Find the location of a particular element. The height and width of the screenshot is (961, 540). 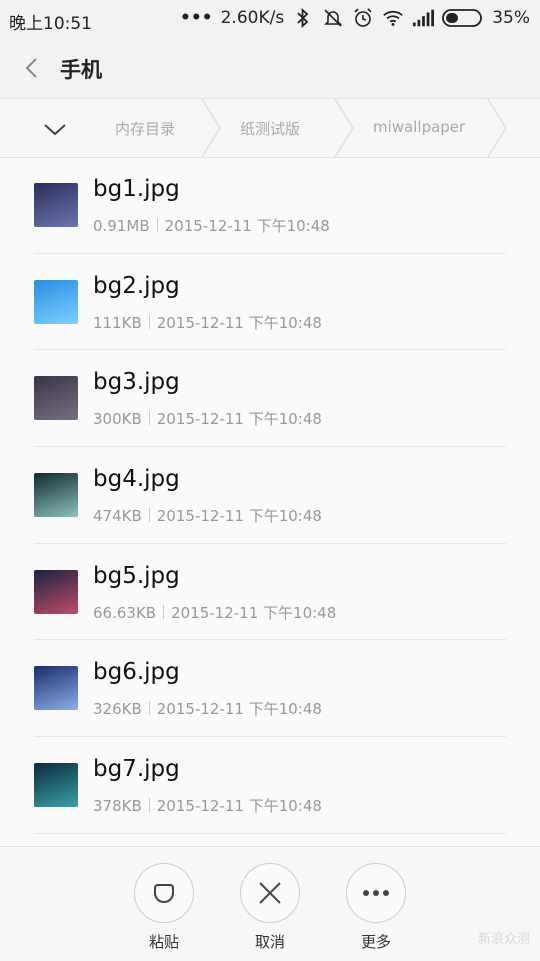

file-meta: 474KB 2015-12-11 下午10:48 is located at coordinates (207, 515).